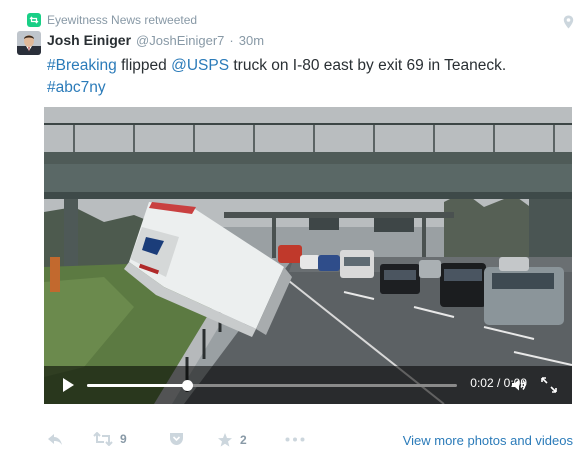 The height and width of the screenshot is (466, 586). I want to click on video-controls: 0:02 / 0:09, so click(308, 385).